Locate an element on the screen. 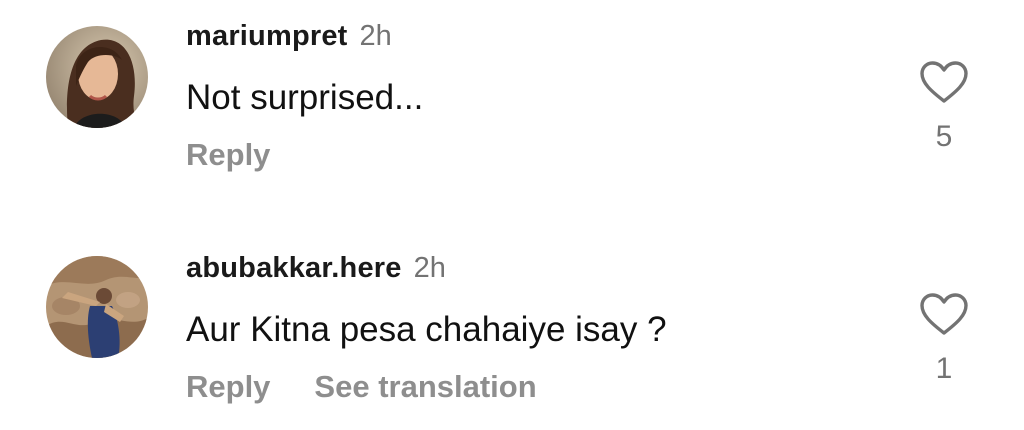 The image size is (1024, 430). like-count: 1 is located at coordinates (944, 368).